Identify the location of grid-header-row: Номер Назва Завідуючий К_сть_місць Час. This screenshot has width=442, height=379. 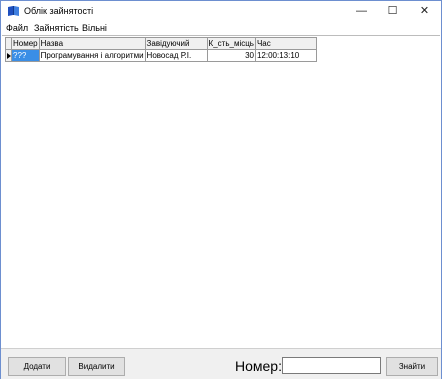
(161, 43).